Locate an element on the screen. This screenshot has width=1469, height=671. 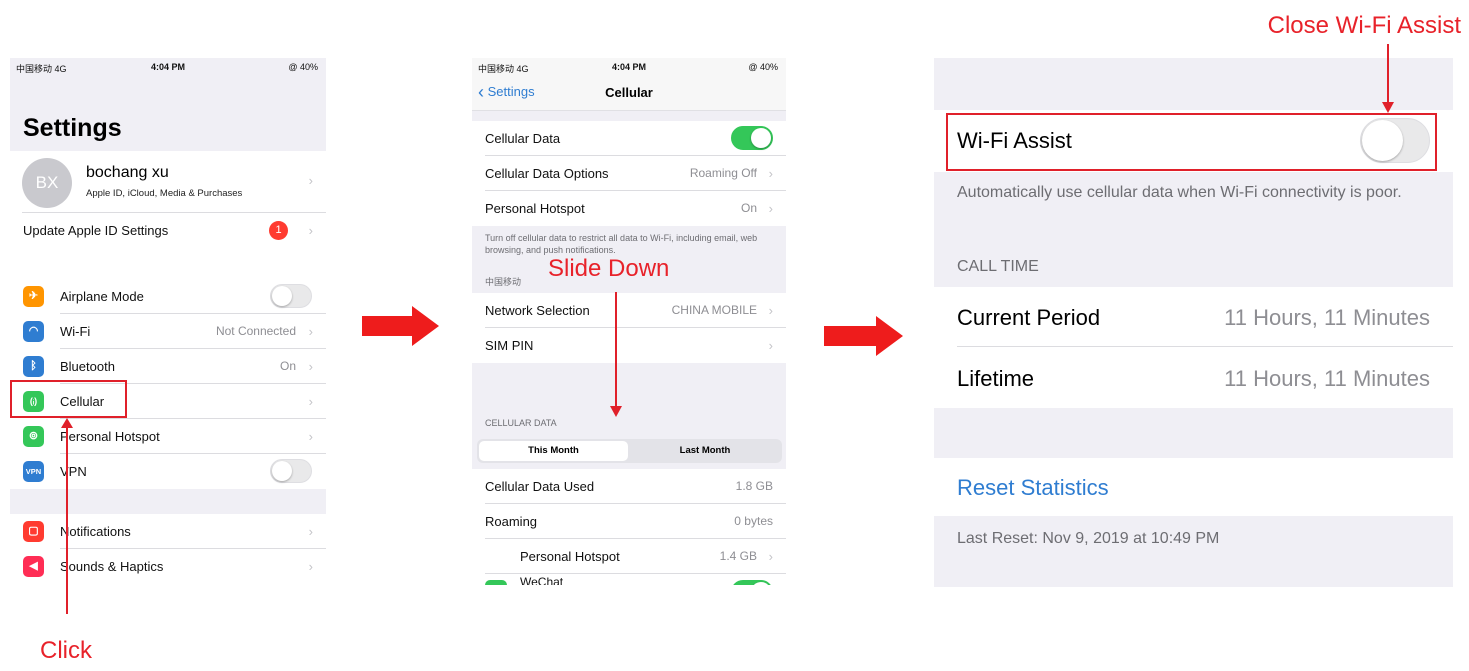
carrier-section-header: 中国移动 is located at coordinates (503, 282).